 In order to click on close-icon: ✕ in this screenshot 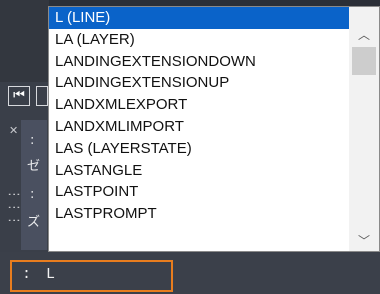, I will do `click(13, 130)`.